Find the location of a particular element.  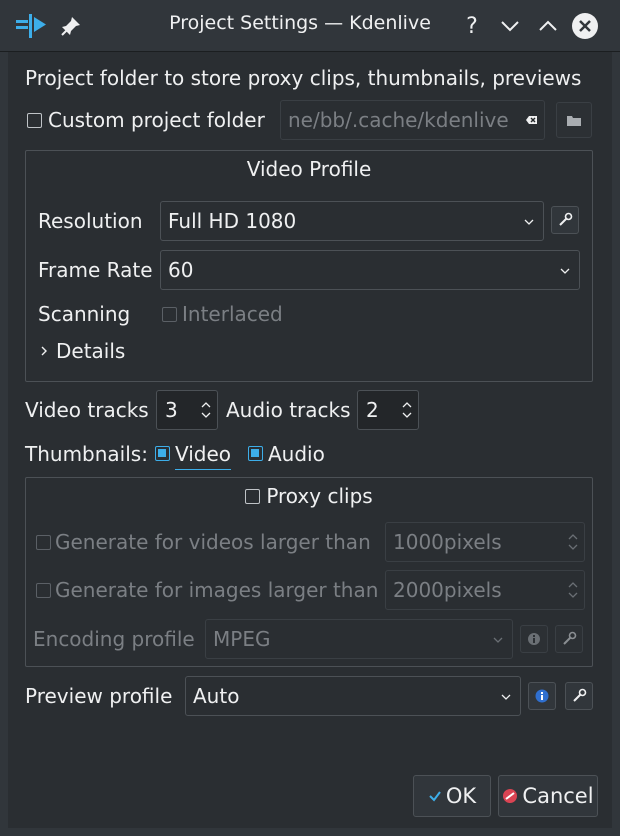

kdenlive-app-icon is located at coordinates (31, 26).